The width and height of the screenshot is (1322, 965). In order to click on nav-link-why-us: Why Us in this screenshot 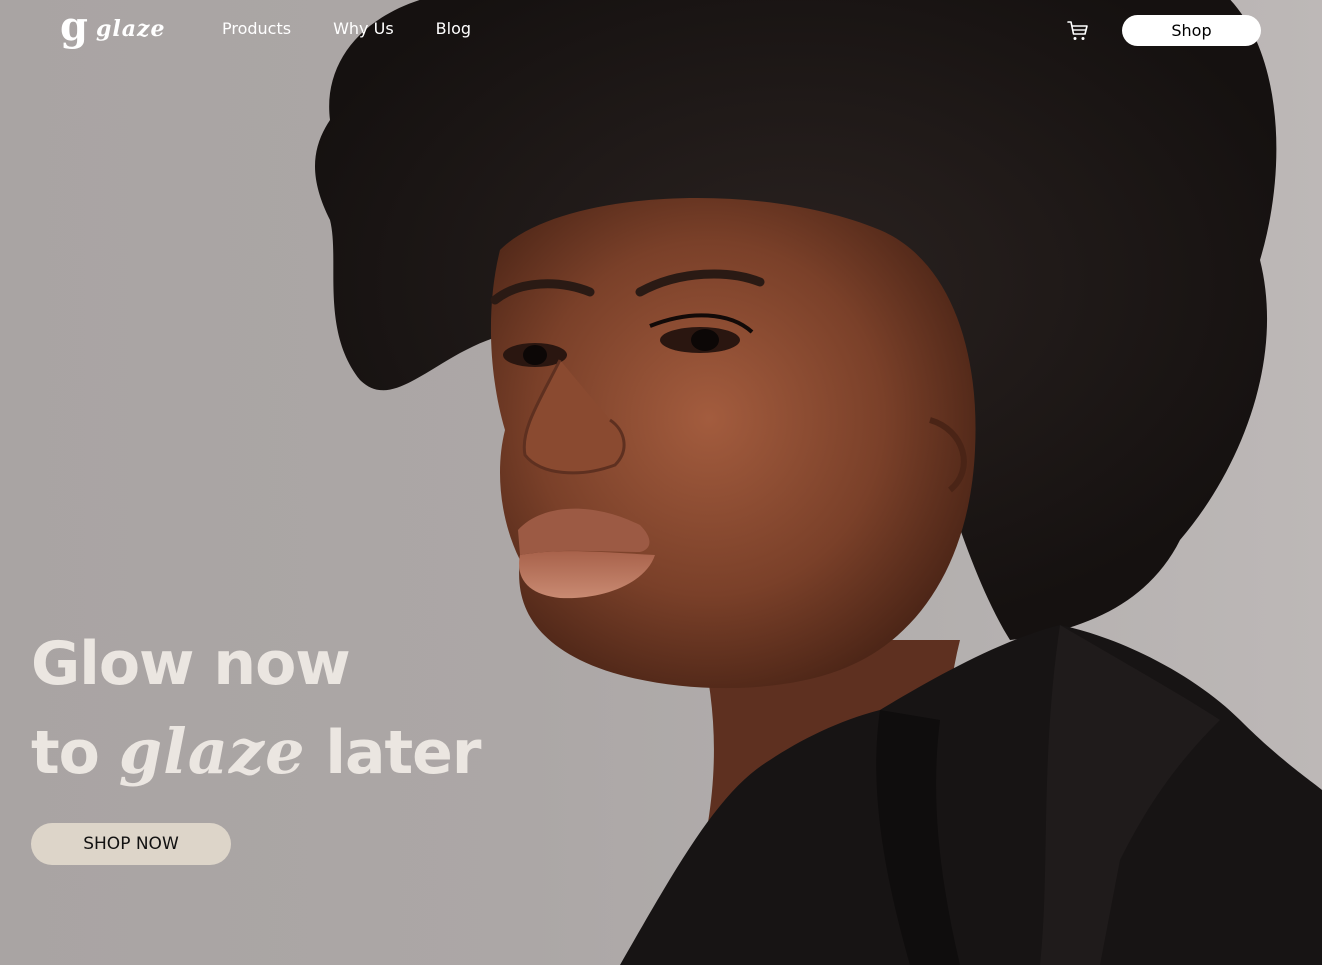, I will do `click(363, 28)`.